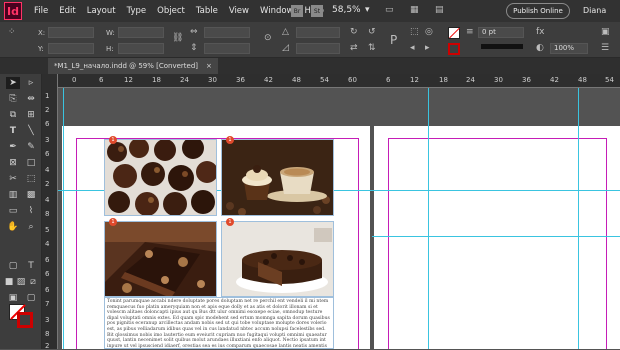 The height and width of the screenshot is (350, 620). What do you see at coordinates (354, 48) in the screenshot?
I see `flip-h-icon: ⇄` at bounding box center [354, 48].